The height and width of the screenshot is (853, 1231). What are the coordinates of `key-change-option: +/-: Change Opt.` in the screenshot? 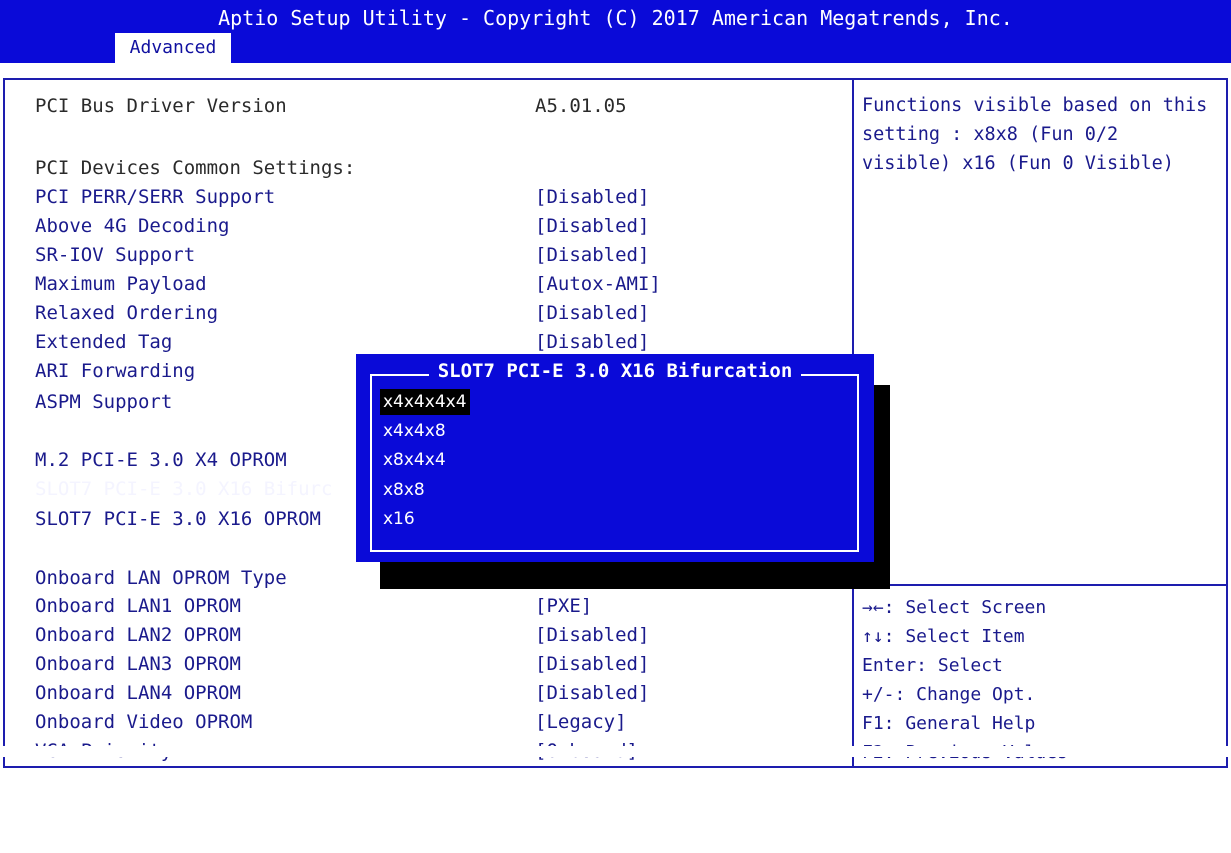 It's located at (949, 694).